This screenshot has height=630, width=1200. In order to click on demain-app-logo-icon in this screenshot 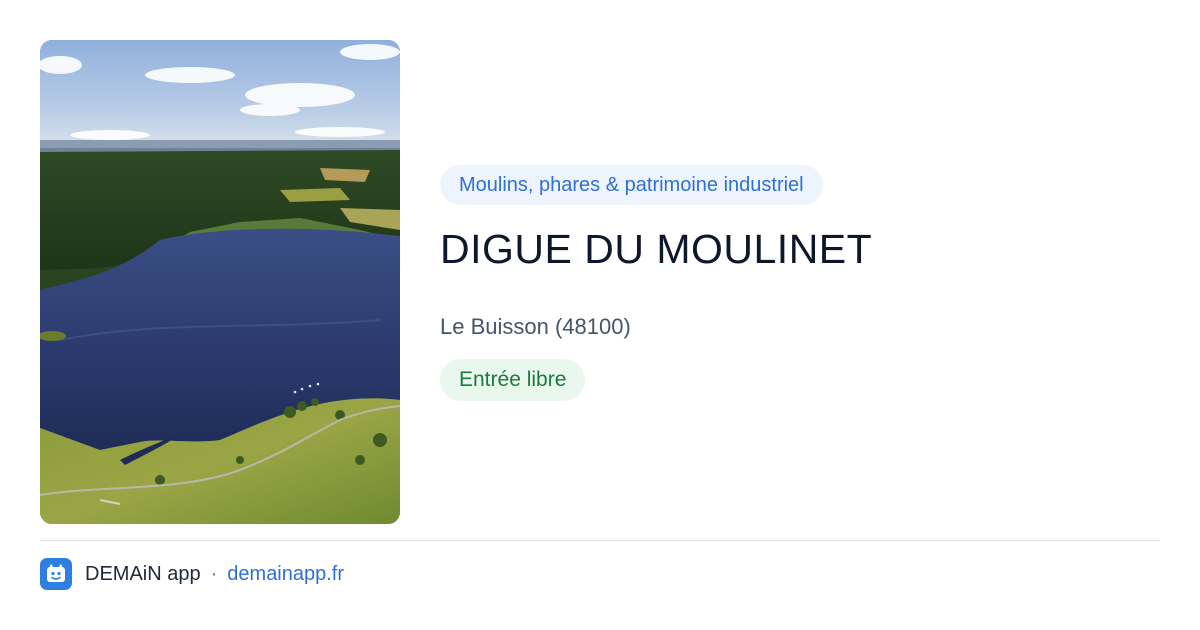, I will do `click(56, 574)`.